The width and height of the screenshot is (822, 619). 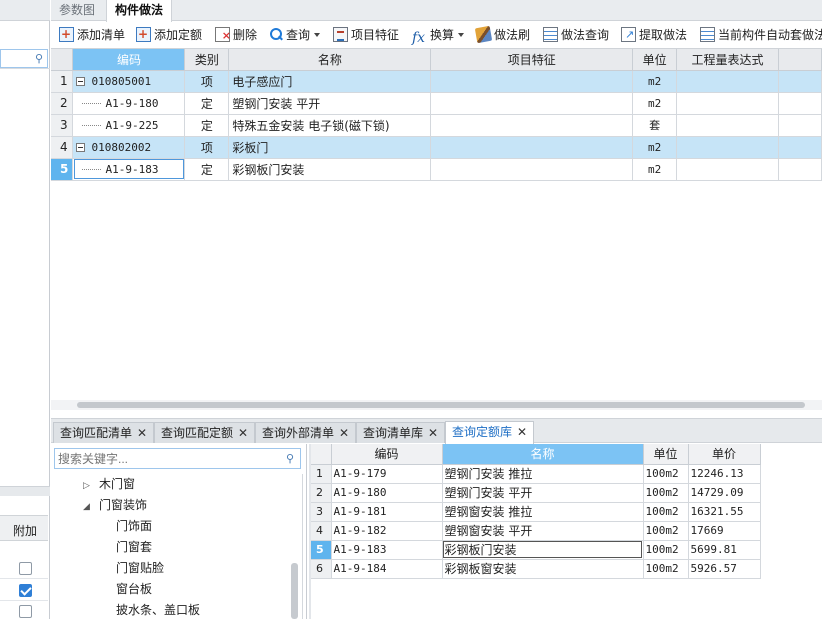 What do you see at coordinates (438, 36) in the screenshot?
I see `convert-button: fx 换算` at bounding box center [438, 36].